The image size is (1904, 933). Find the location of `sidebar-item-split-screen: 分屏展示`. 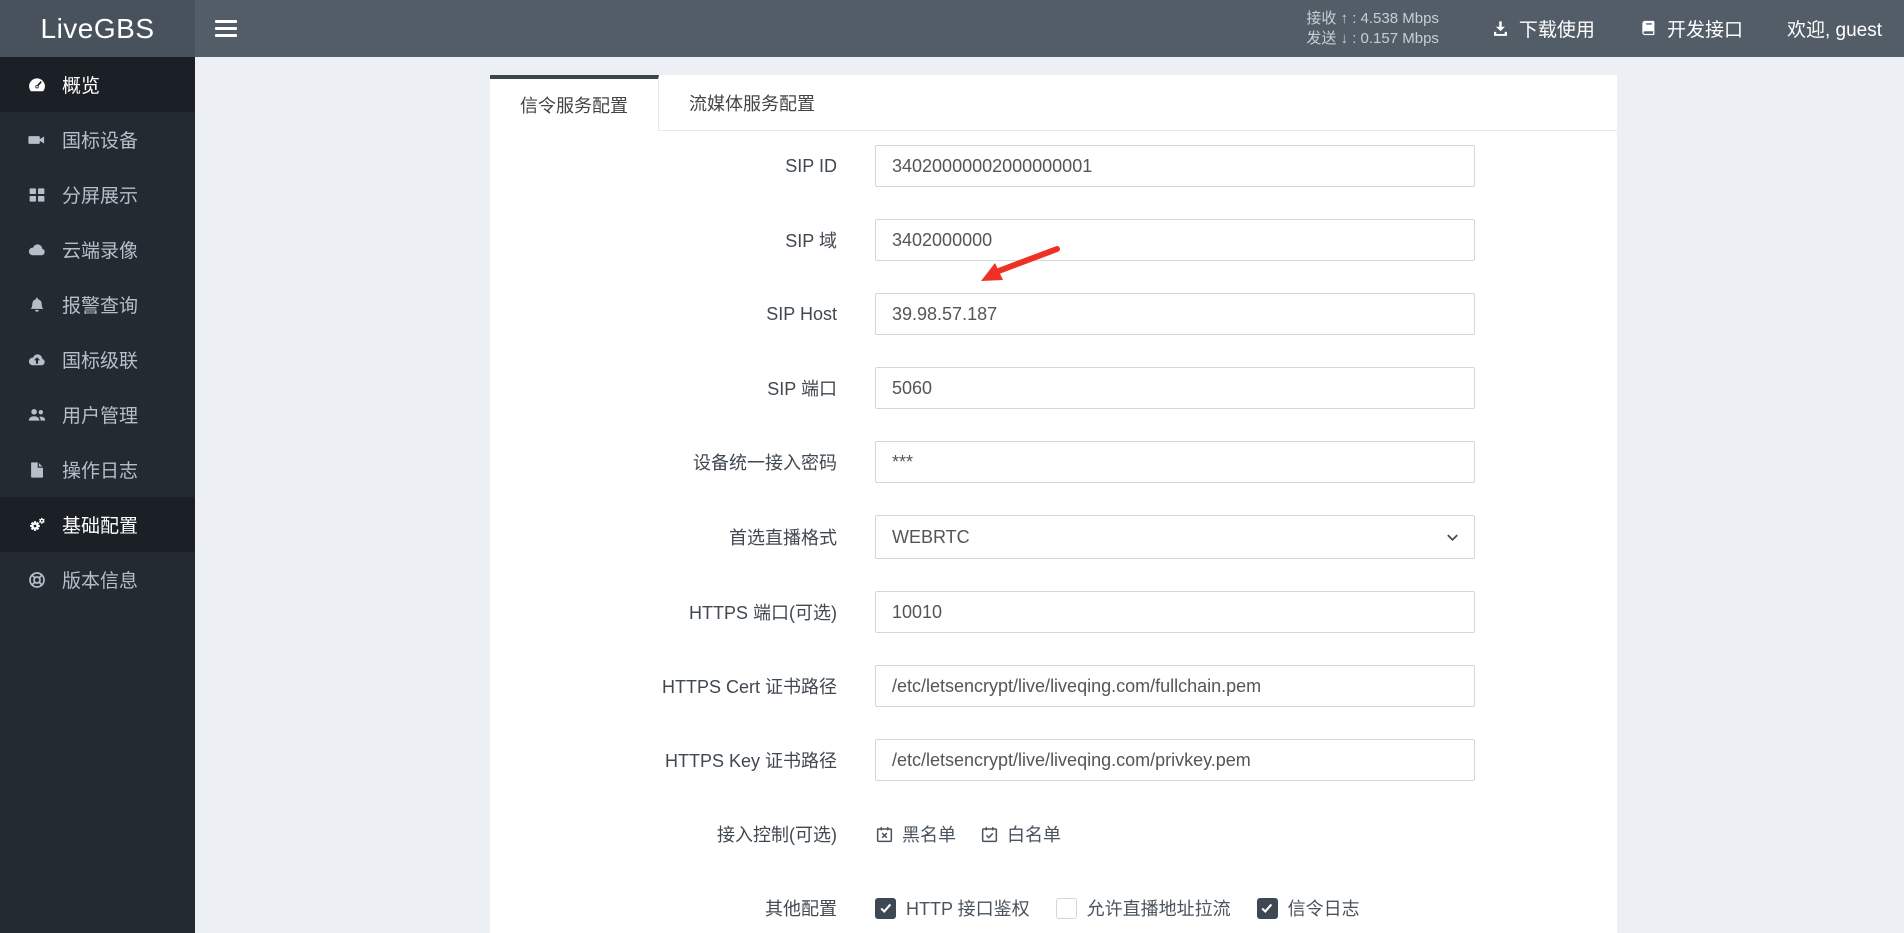

sidebar-item-split-screen: 分屏展示 is located at coordinates (97, 194).